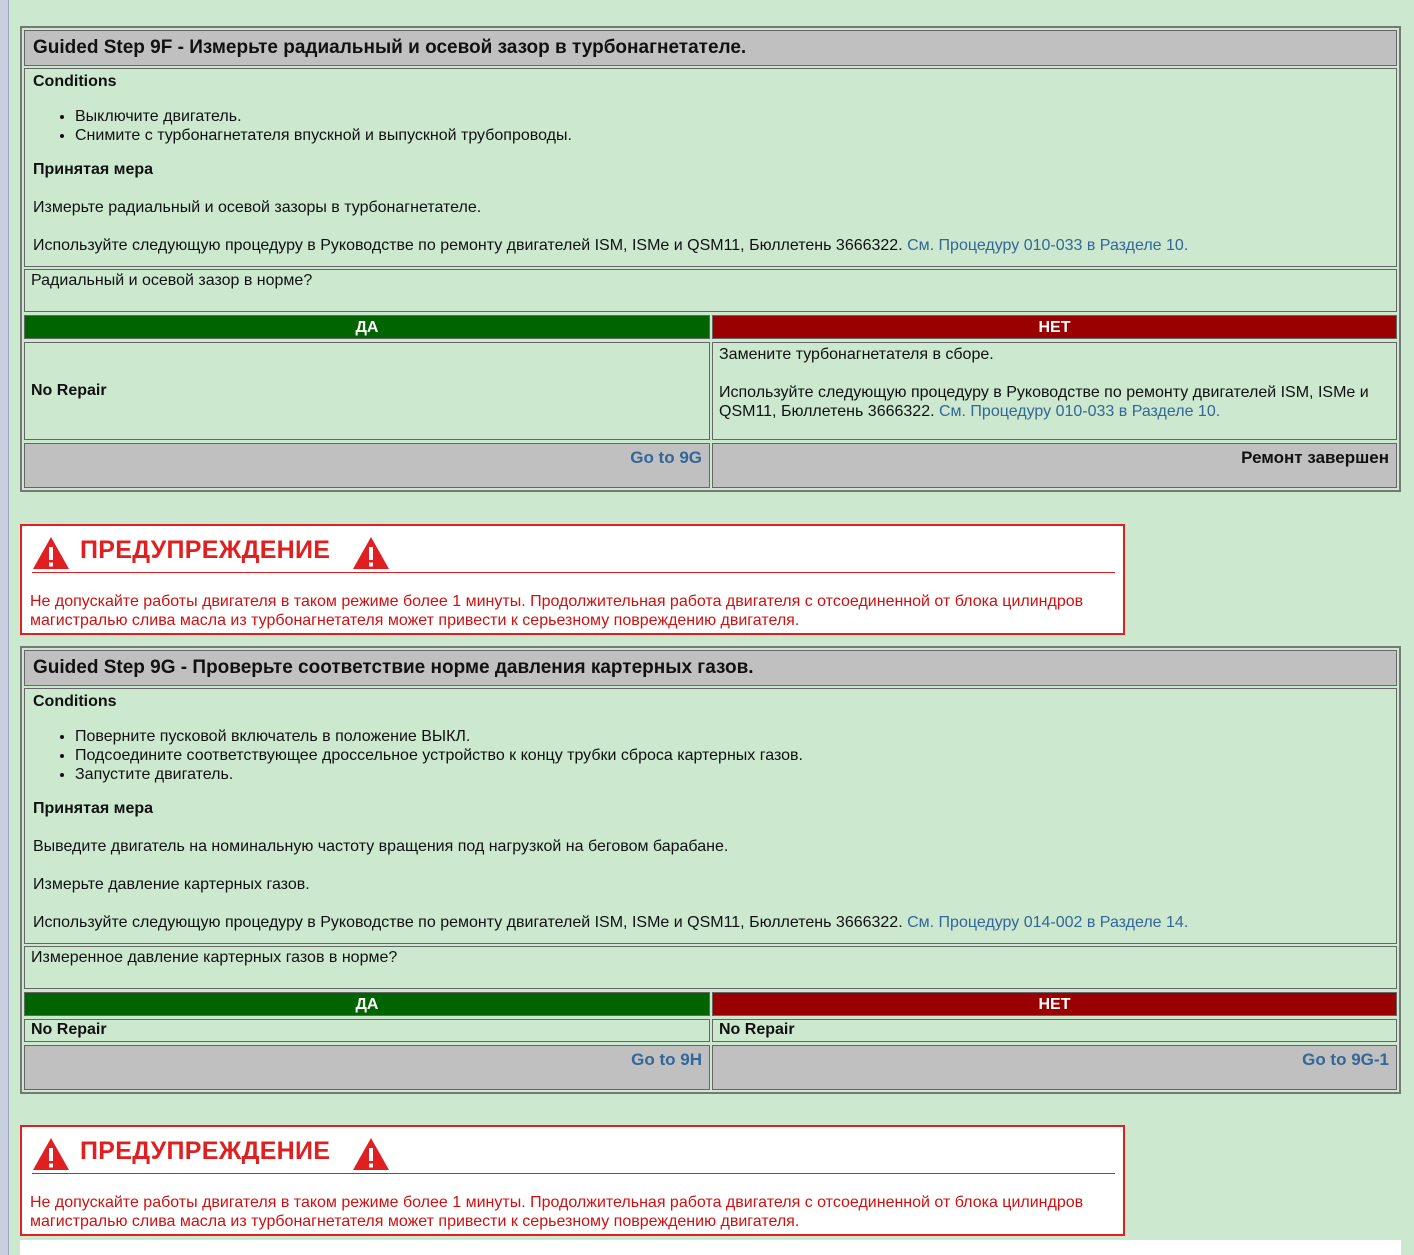  I want to click on step-id: Guided Step 9G -, so click(113, 667).